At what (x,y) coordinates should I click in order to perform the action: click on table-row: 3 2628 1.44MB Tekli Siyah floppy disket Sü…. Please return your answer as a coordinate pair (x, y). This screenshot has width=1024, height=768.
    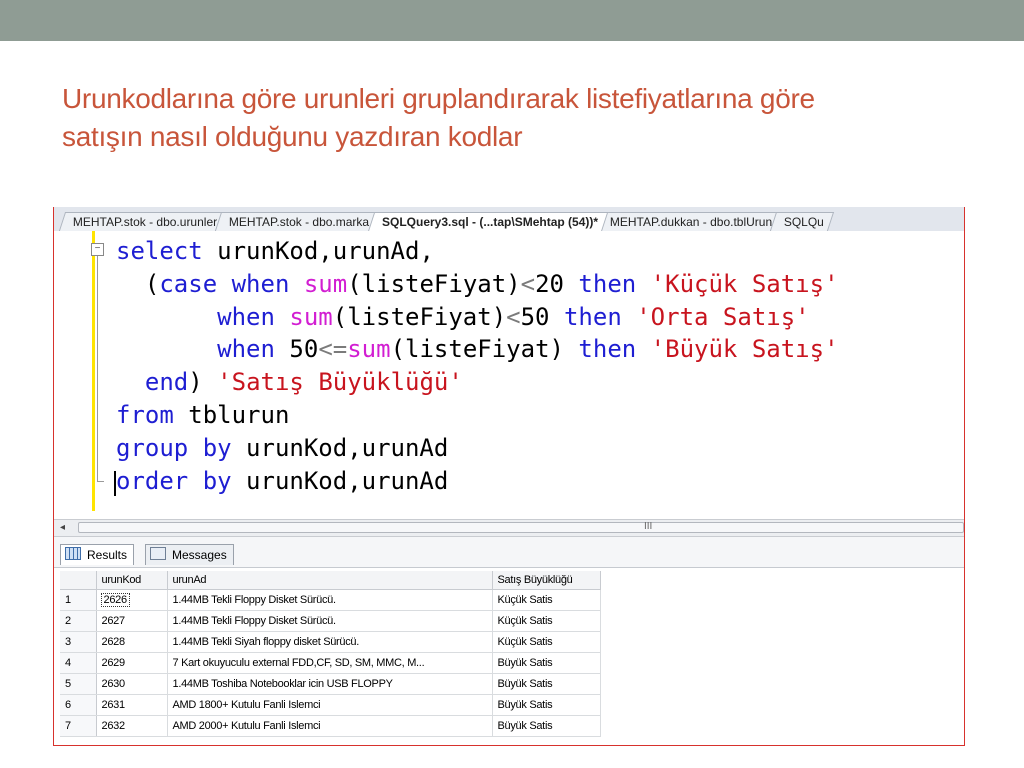
    Looking at the image, I should click on (330, 642).